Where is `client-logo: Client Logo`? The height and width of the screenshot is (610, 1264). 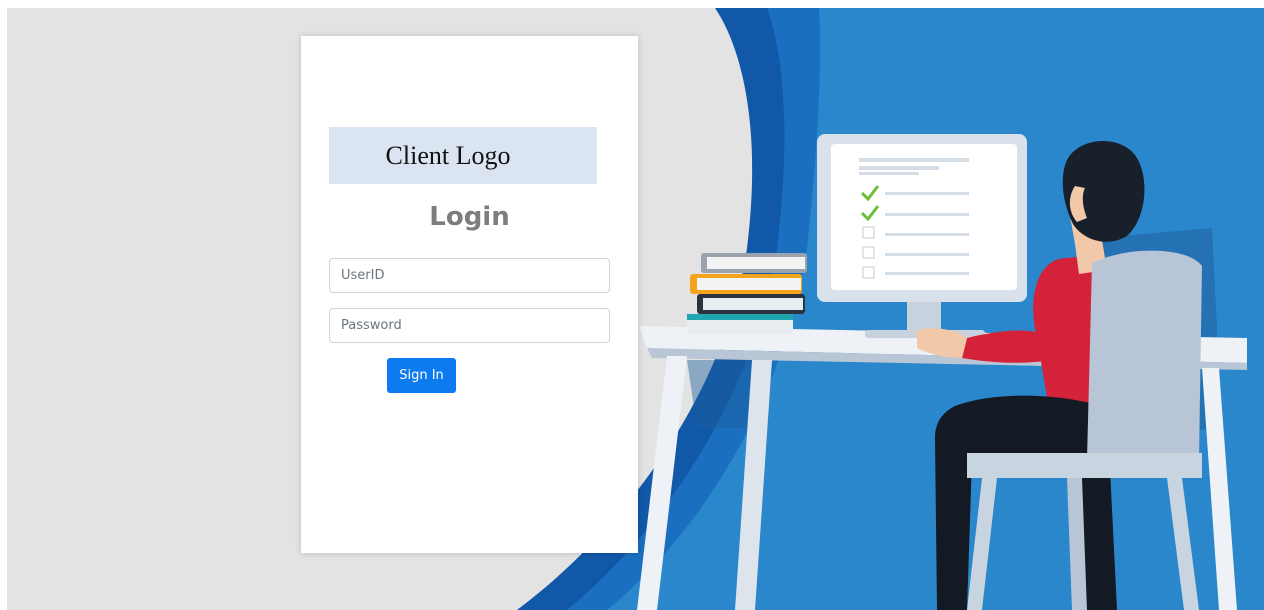
client-logo: Client Logo is located at coordinates (463, 155).